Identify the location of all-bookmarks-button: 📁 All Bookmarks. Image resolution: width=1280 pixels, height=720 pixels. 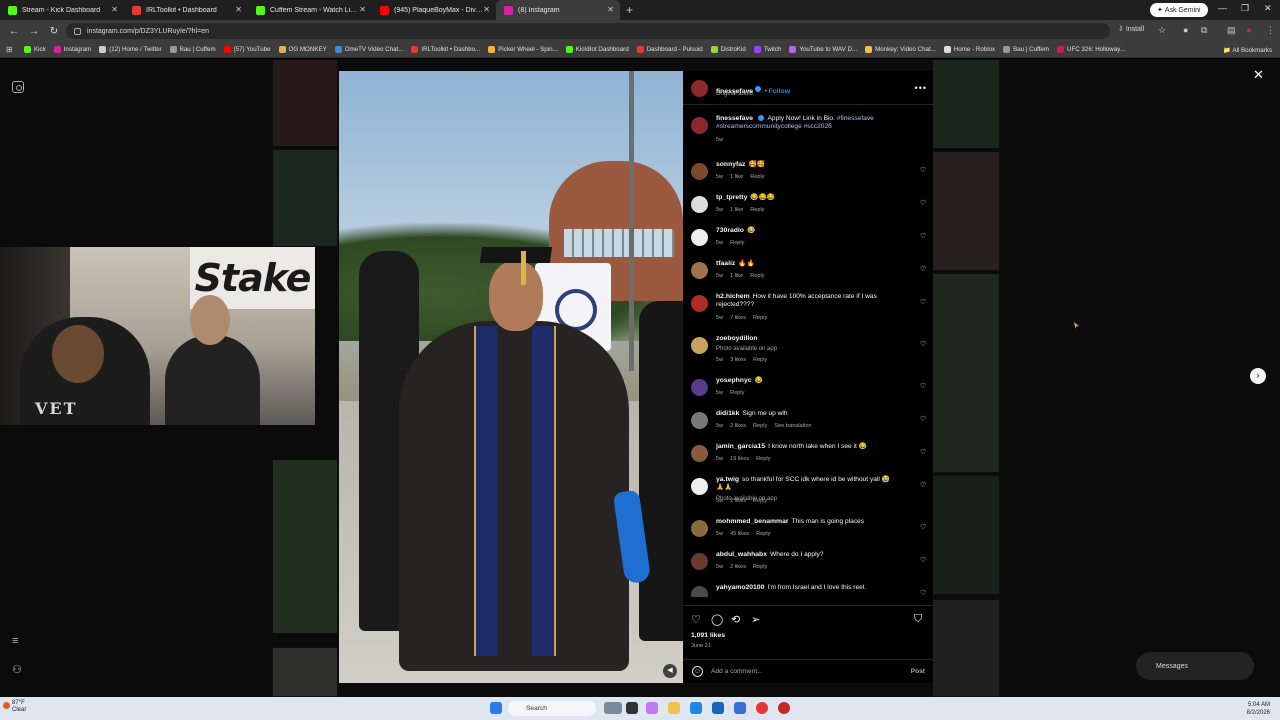
(1247, 50).